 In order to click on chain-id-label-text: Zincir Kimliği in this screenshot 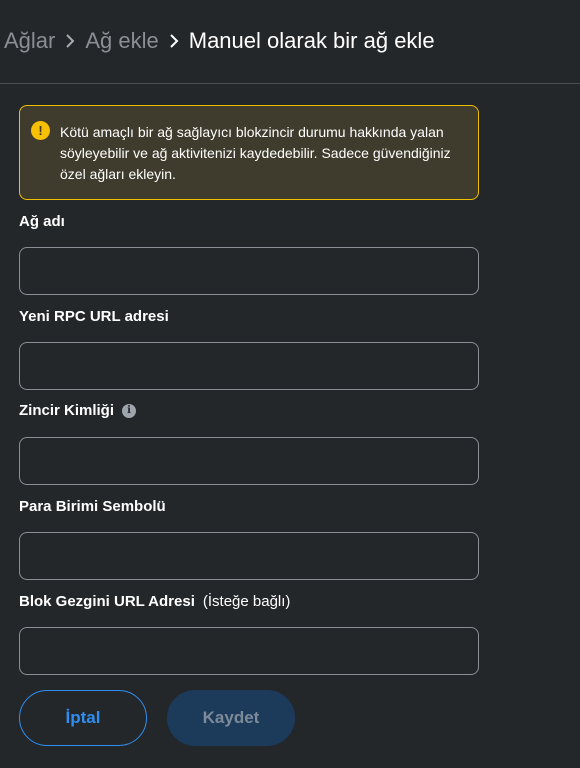, I will do `click(67, 410)`.